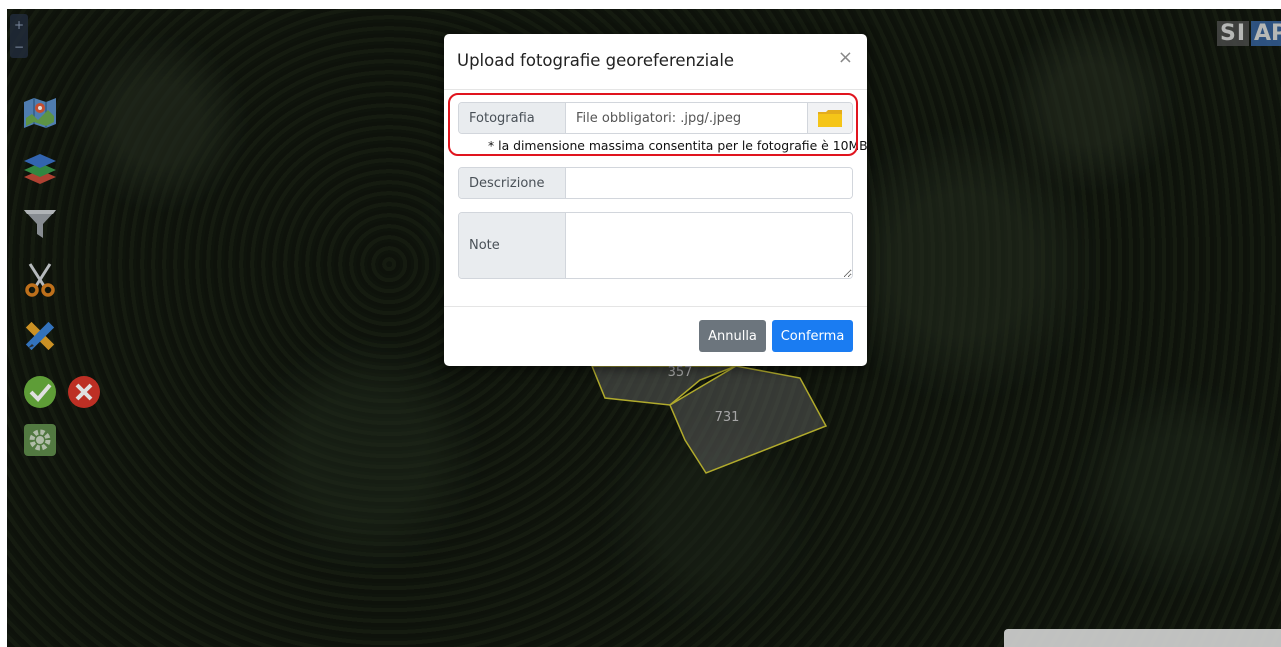 The width and height of the screenshot is (1281, 647). I want to click on close-button: ×, so click(845, 58).